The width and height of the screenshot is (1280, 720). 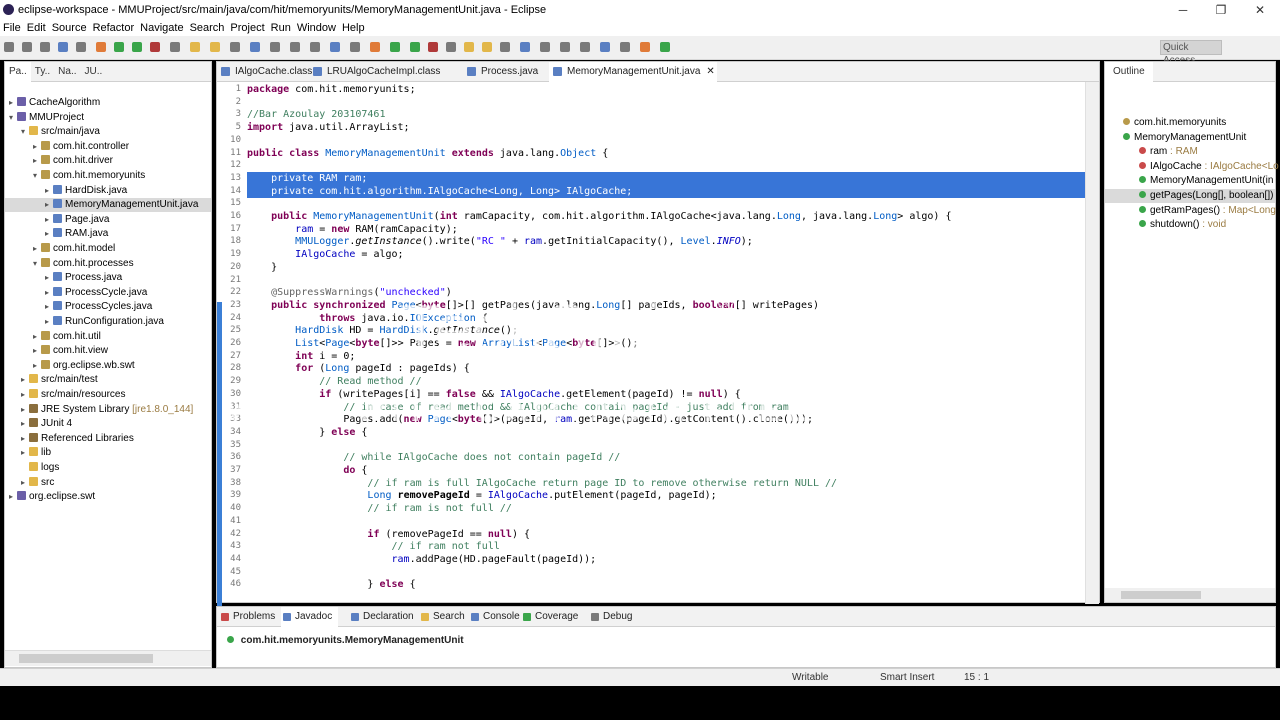 I want to click on code-line: for (Long pageId : pageIds) {, so click(x=358, y=368).